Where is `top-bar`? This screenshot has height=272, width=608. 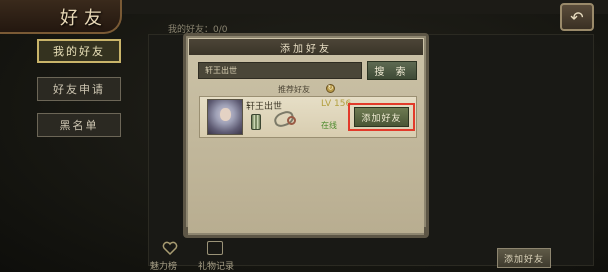 top-bar is located at coordinates (365, 7).